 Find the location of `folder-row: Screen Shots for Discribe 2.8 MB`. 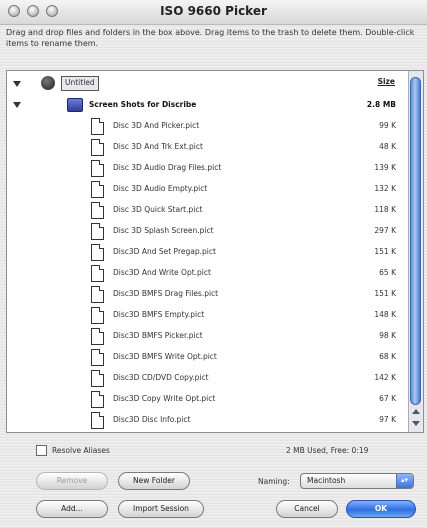

folder-row: Screen Shots for Discribe 2.8 MB is located at coordinates (208, 106).